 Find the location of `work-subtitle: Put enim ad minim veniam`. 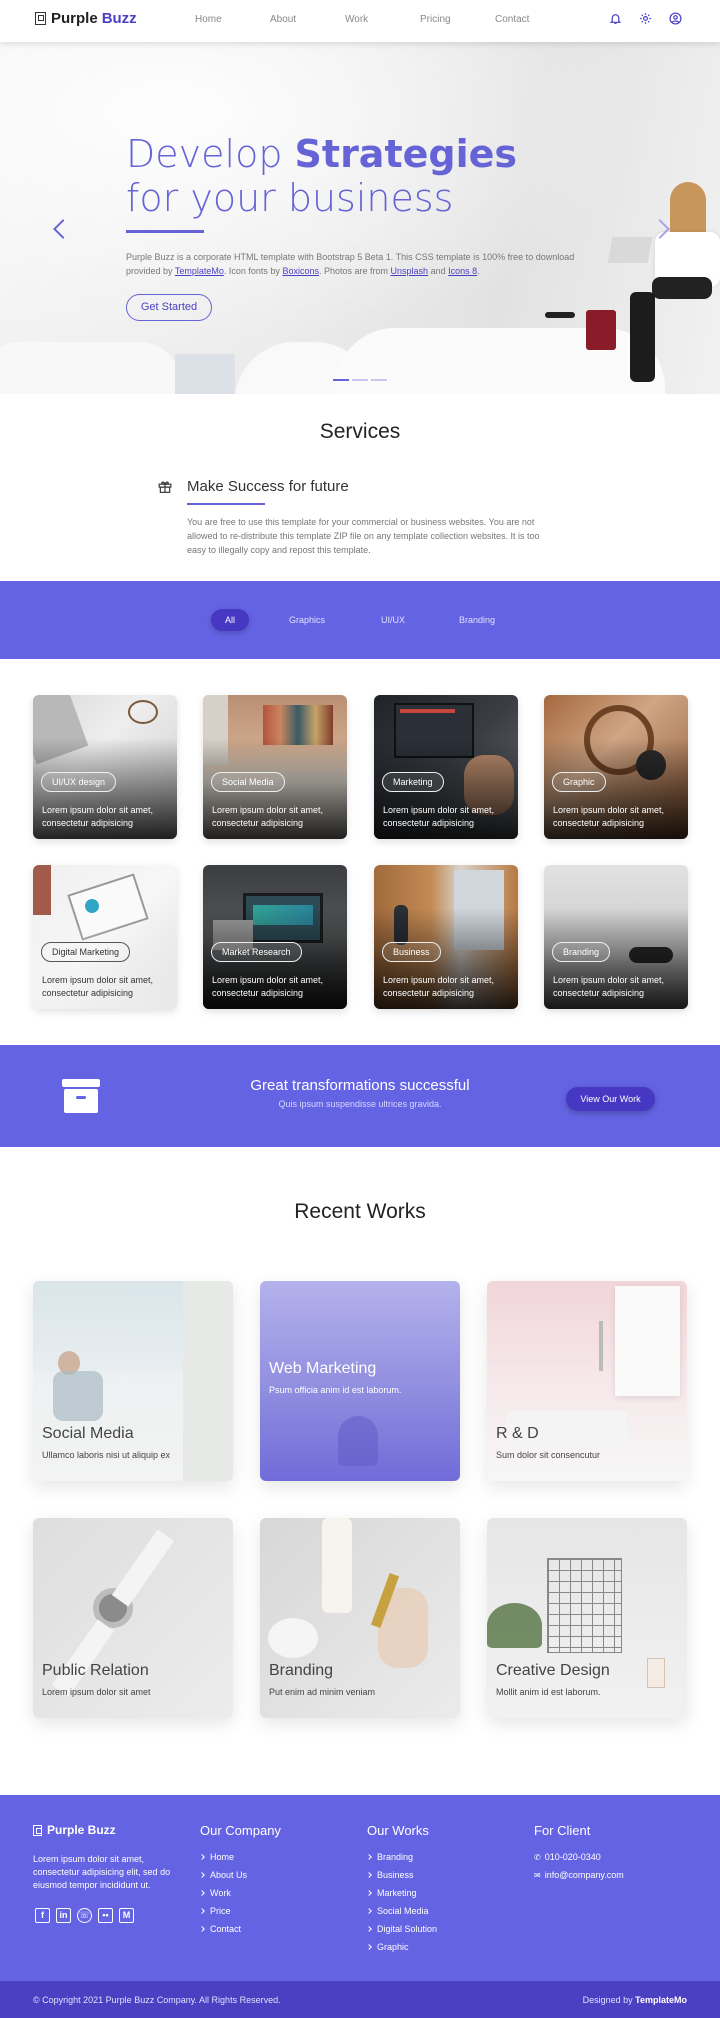

work-subtitle: Put enim ad minim veniam is located at coordinates (322, 1692).